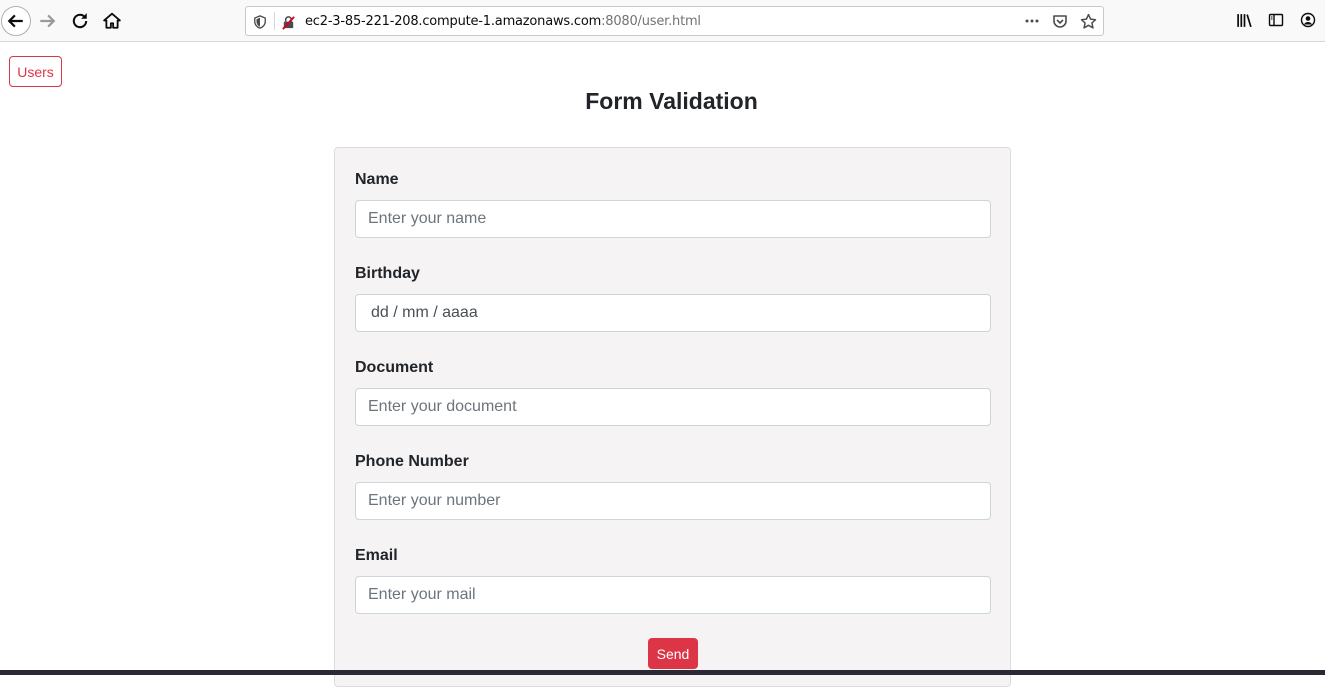 This screenshot has height=687, width=1325. What do you see at coordinates (453, 21) in the screenshot?
I see `url-host: ec2-3-85-221-208.compute-1.amazonaws.com` at bounding box center [453, 21].